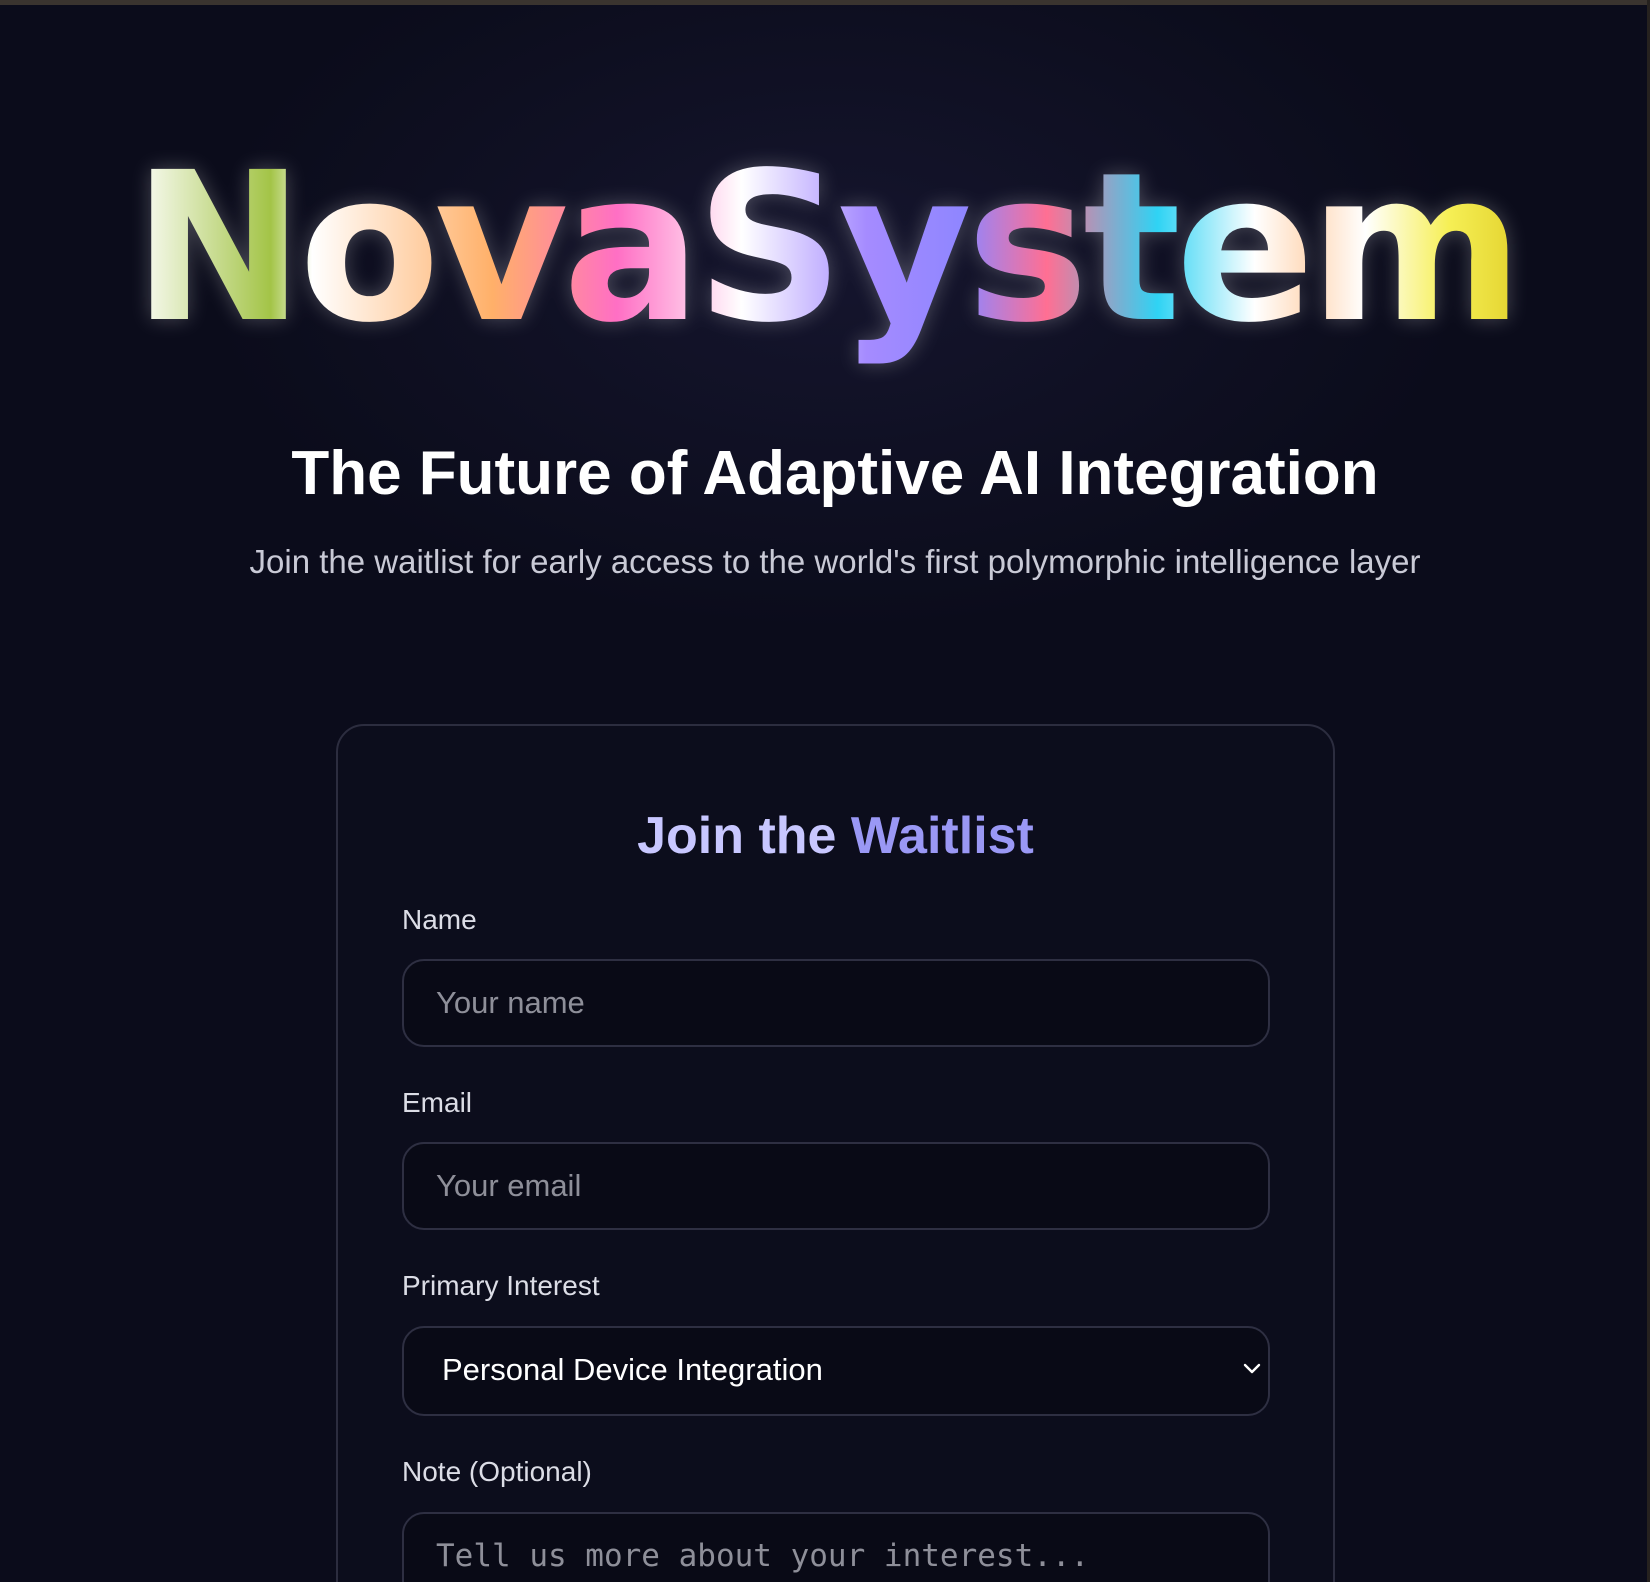 This screenshot has height=1582, width=1650. What do you see at coordinates (825, 2) in the screenshot?
I see `window-top-edge` at bounding box center [825, 2].